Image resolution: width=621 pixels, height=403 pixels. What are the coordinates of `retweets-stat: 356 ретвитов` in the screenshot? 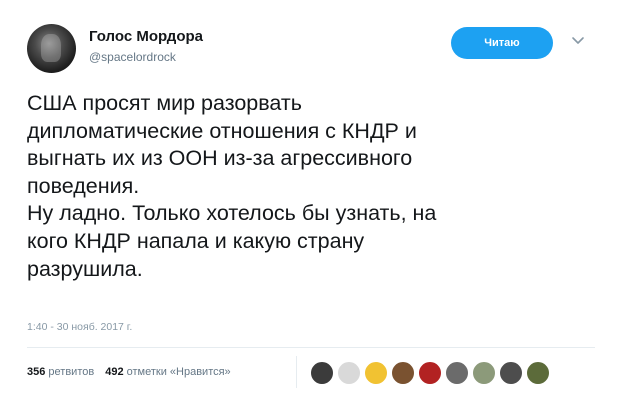 It's located at (60, 372).